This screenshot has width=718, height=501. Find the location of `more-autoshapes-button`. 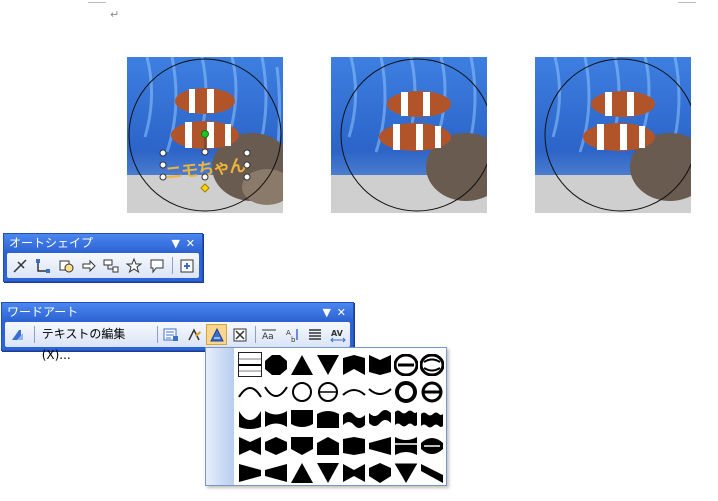

more-autoshapes-button is located at coordinates (186, 265).